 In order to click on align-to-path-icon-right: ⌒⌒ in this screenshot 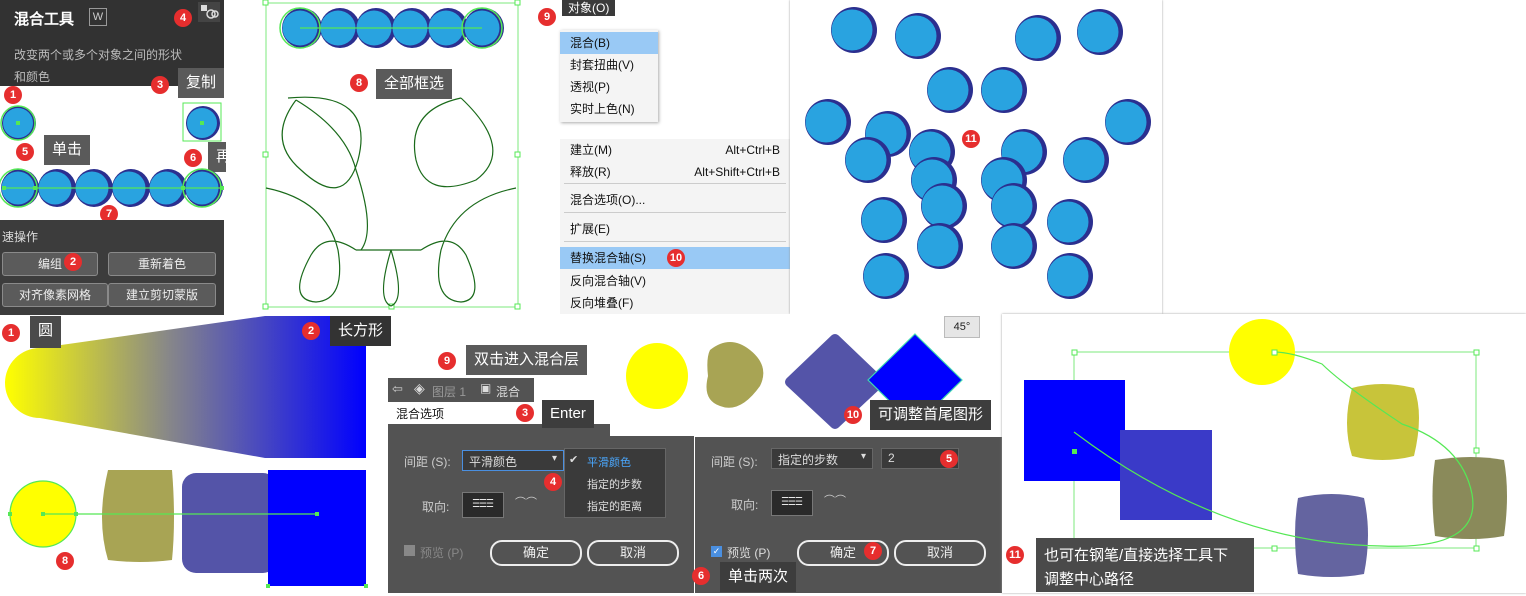, I will do `click(835, 502)`.